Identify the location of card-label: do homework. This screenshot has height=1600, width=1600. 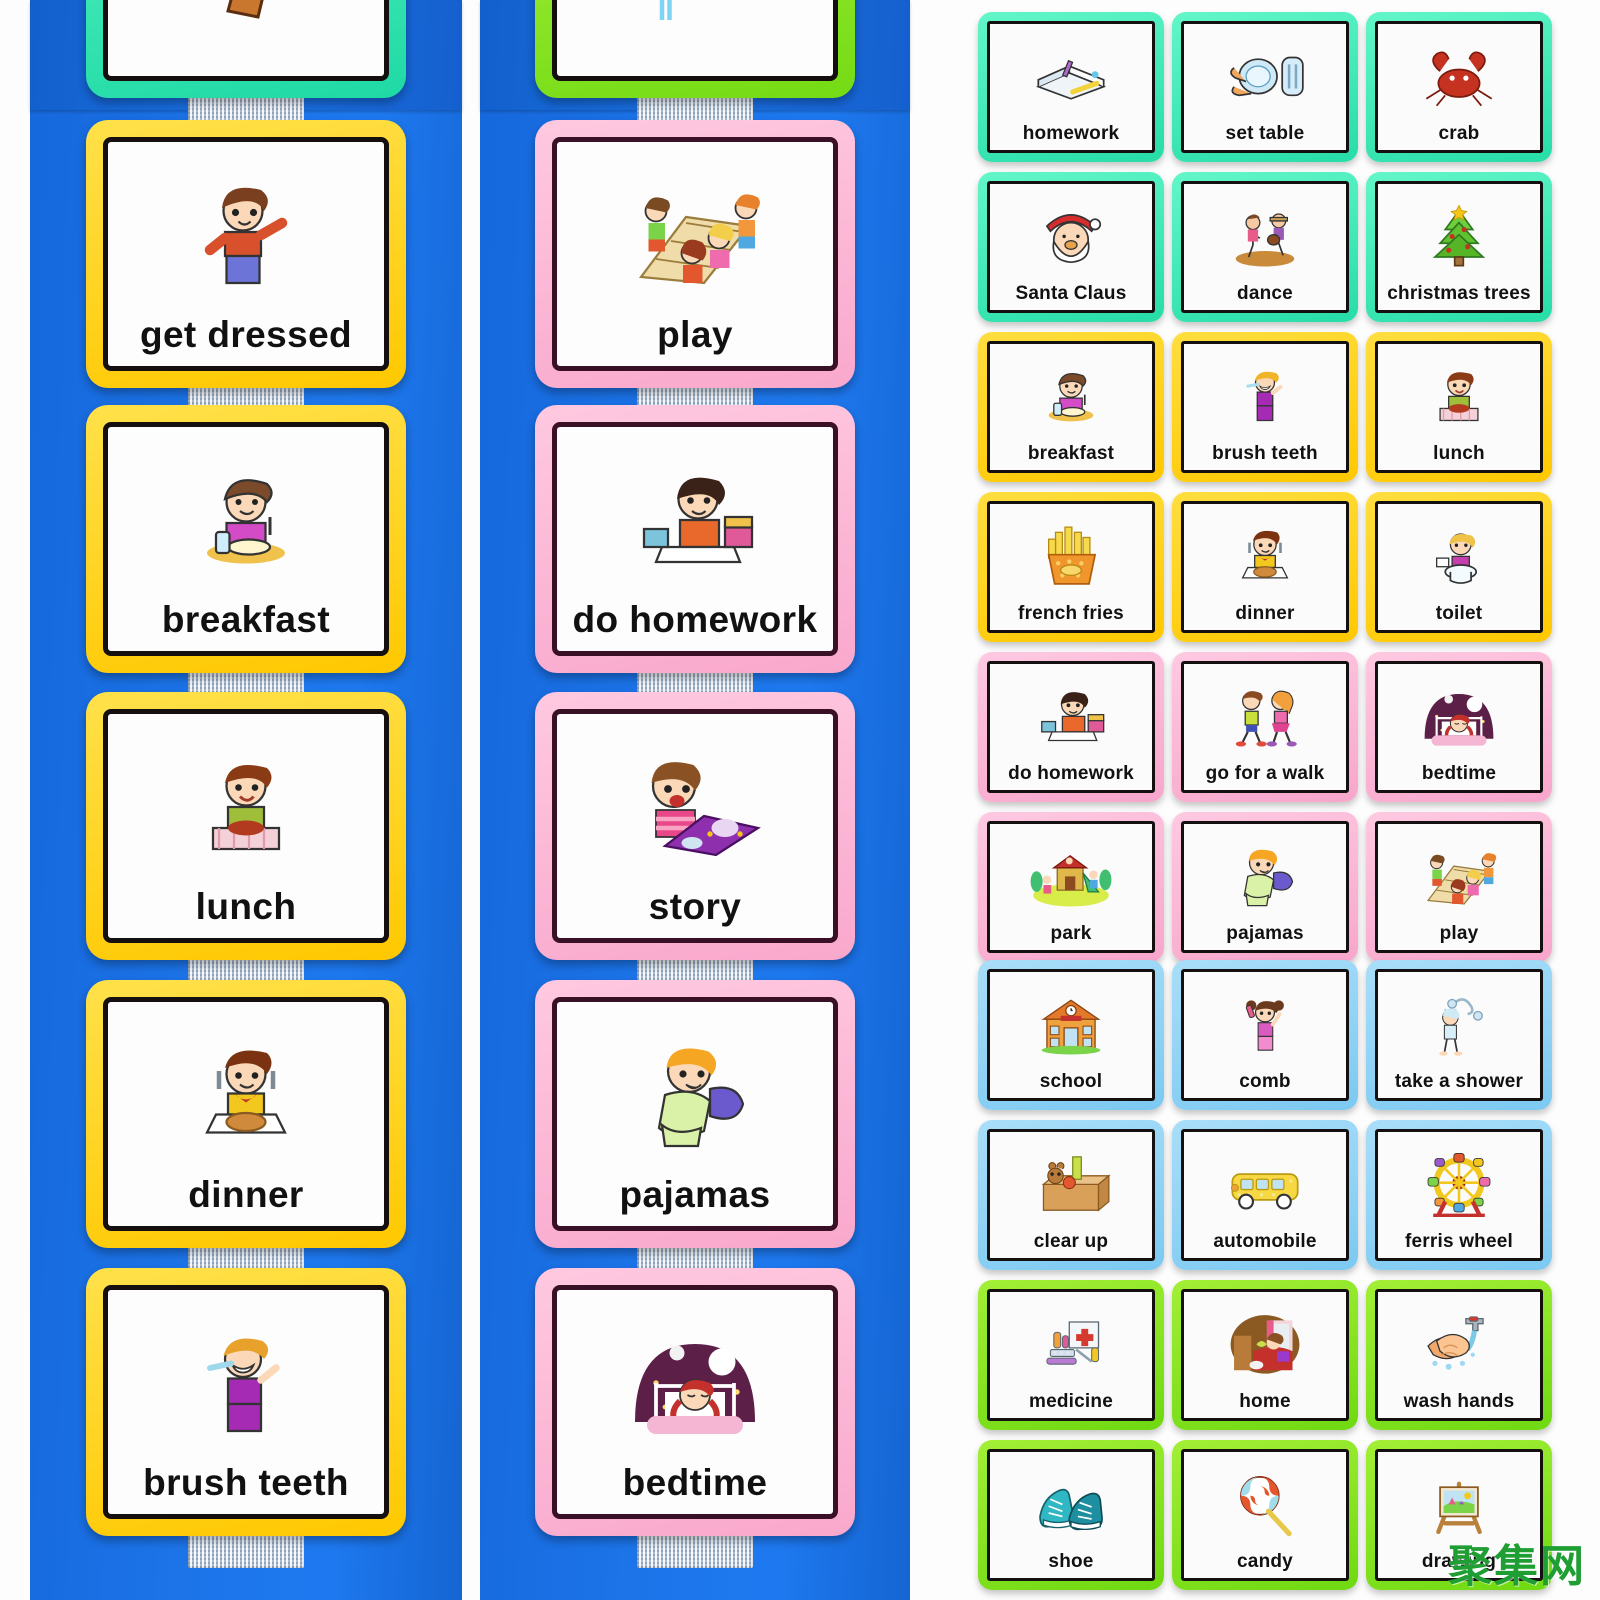
(1071, 773).